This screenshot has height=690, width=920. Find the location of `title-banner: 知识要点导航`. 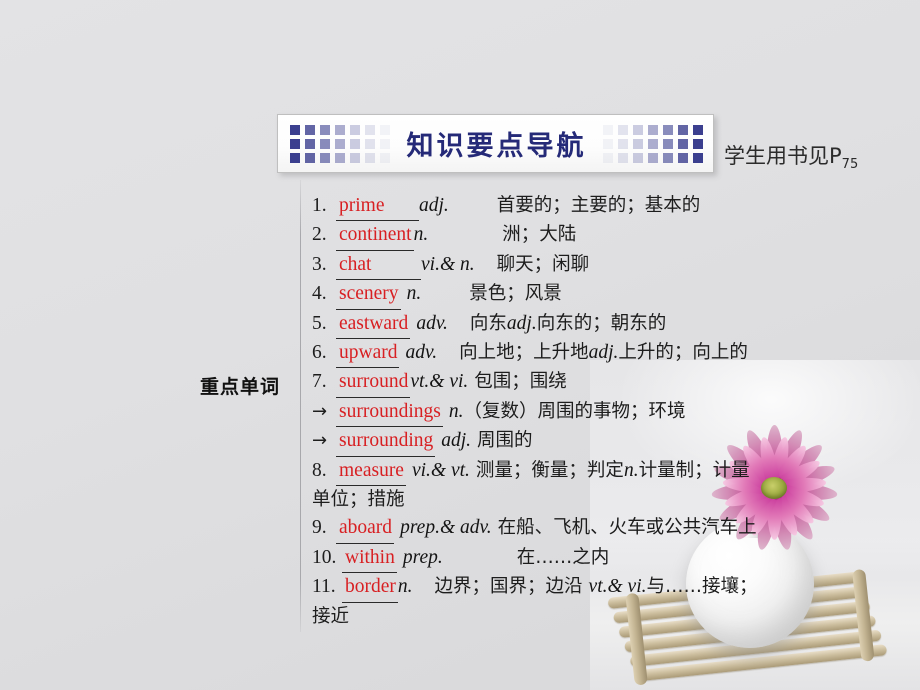

title-banner: 知识要点导航 is located at coordinates (495, 143).